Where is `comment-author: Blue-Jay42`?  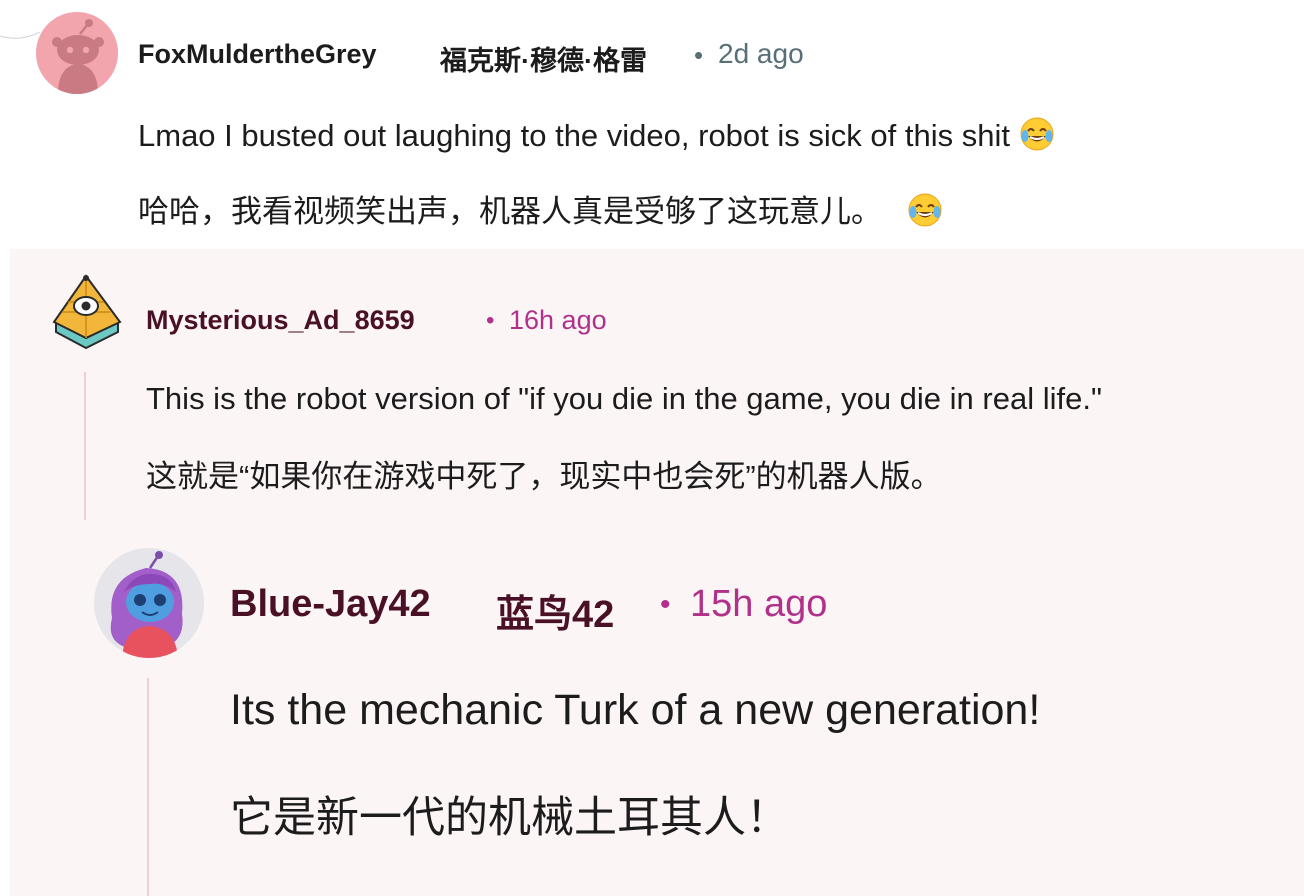
comment-author: Blue-Jay42 is located at coordinates (330, 604).